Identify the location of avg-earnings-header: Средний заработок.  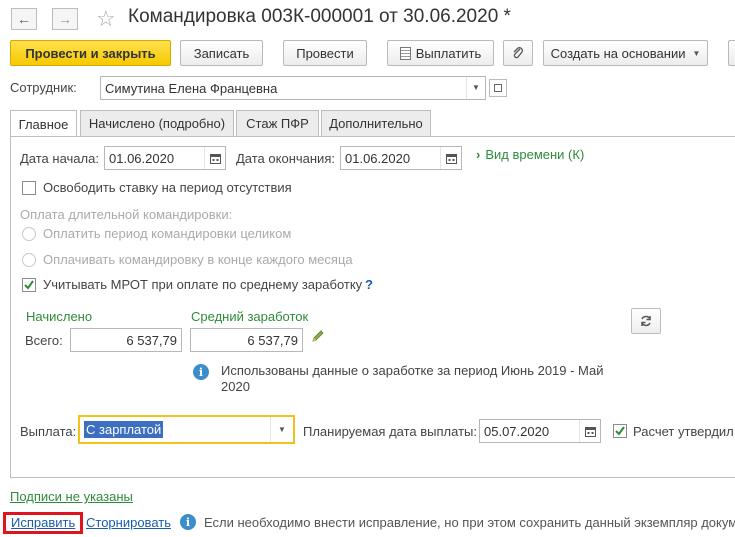
(250, 316).